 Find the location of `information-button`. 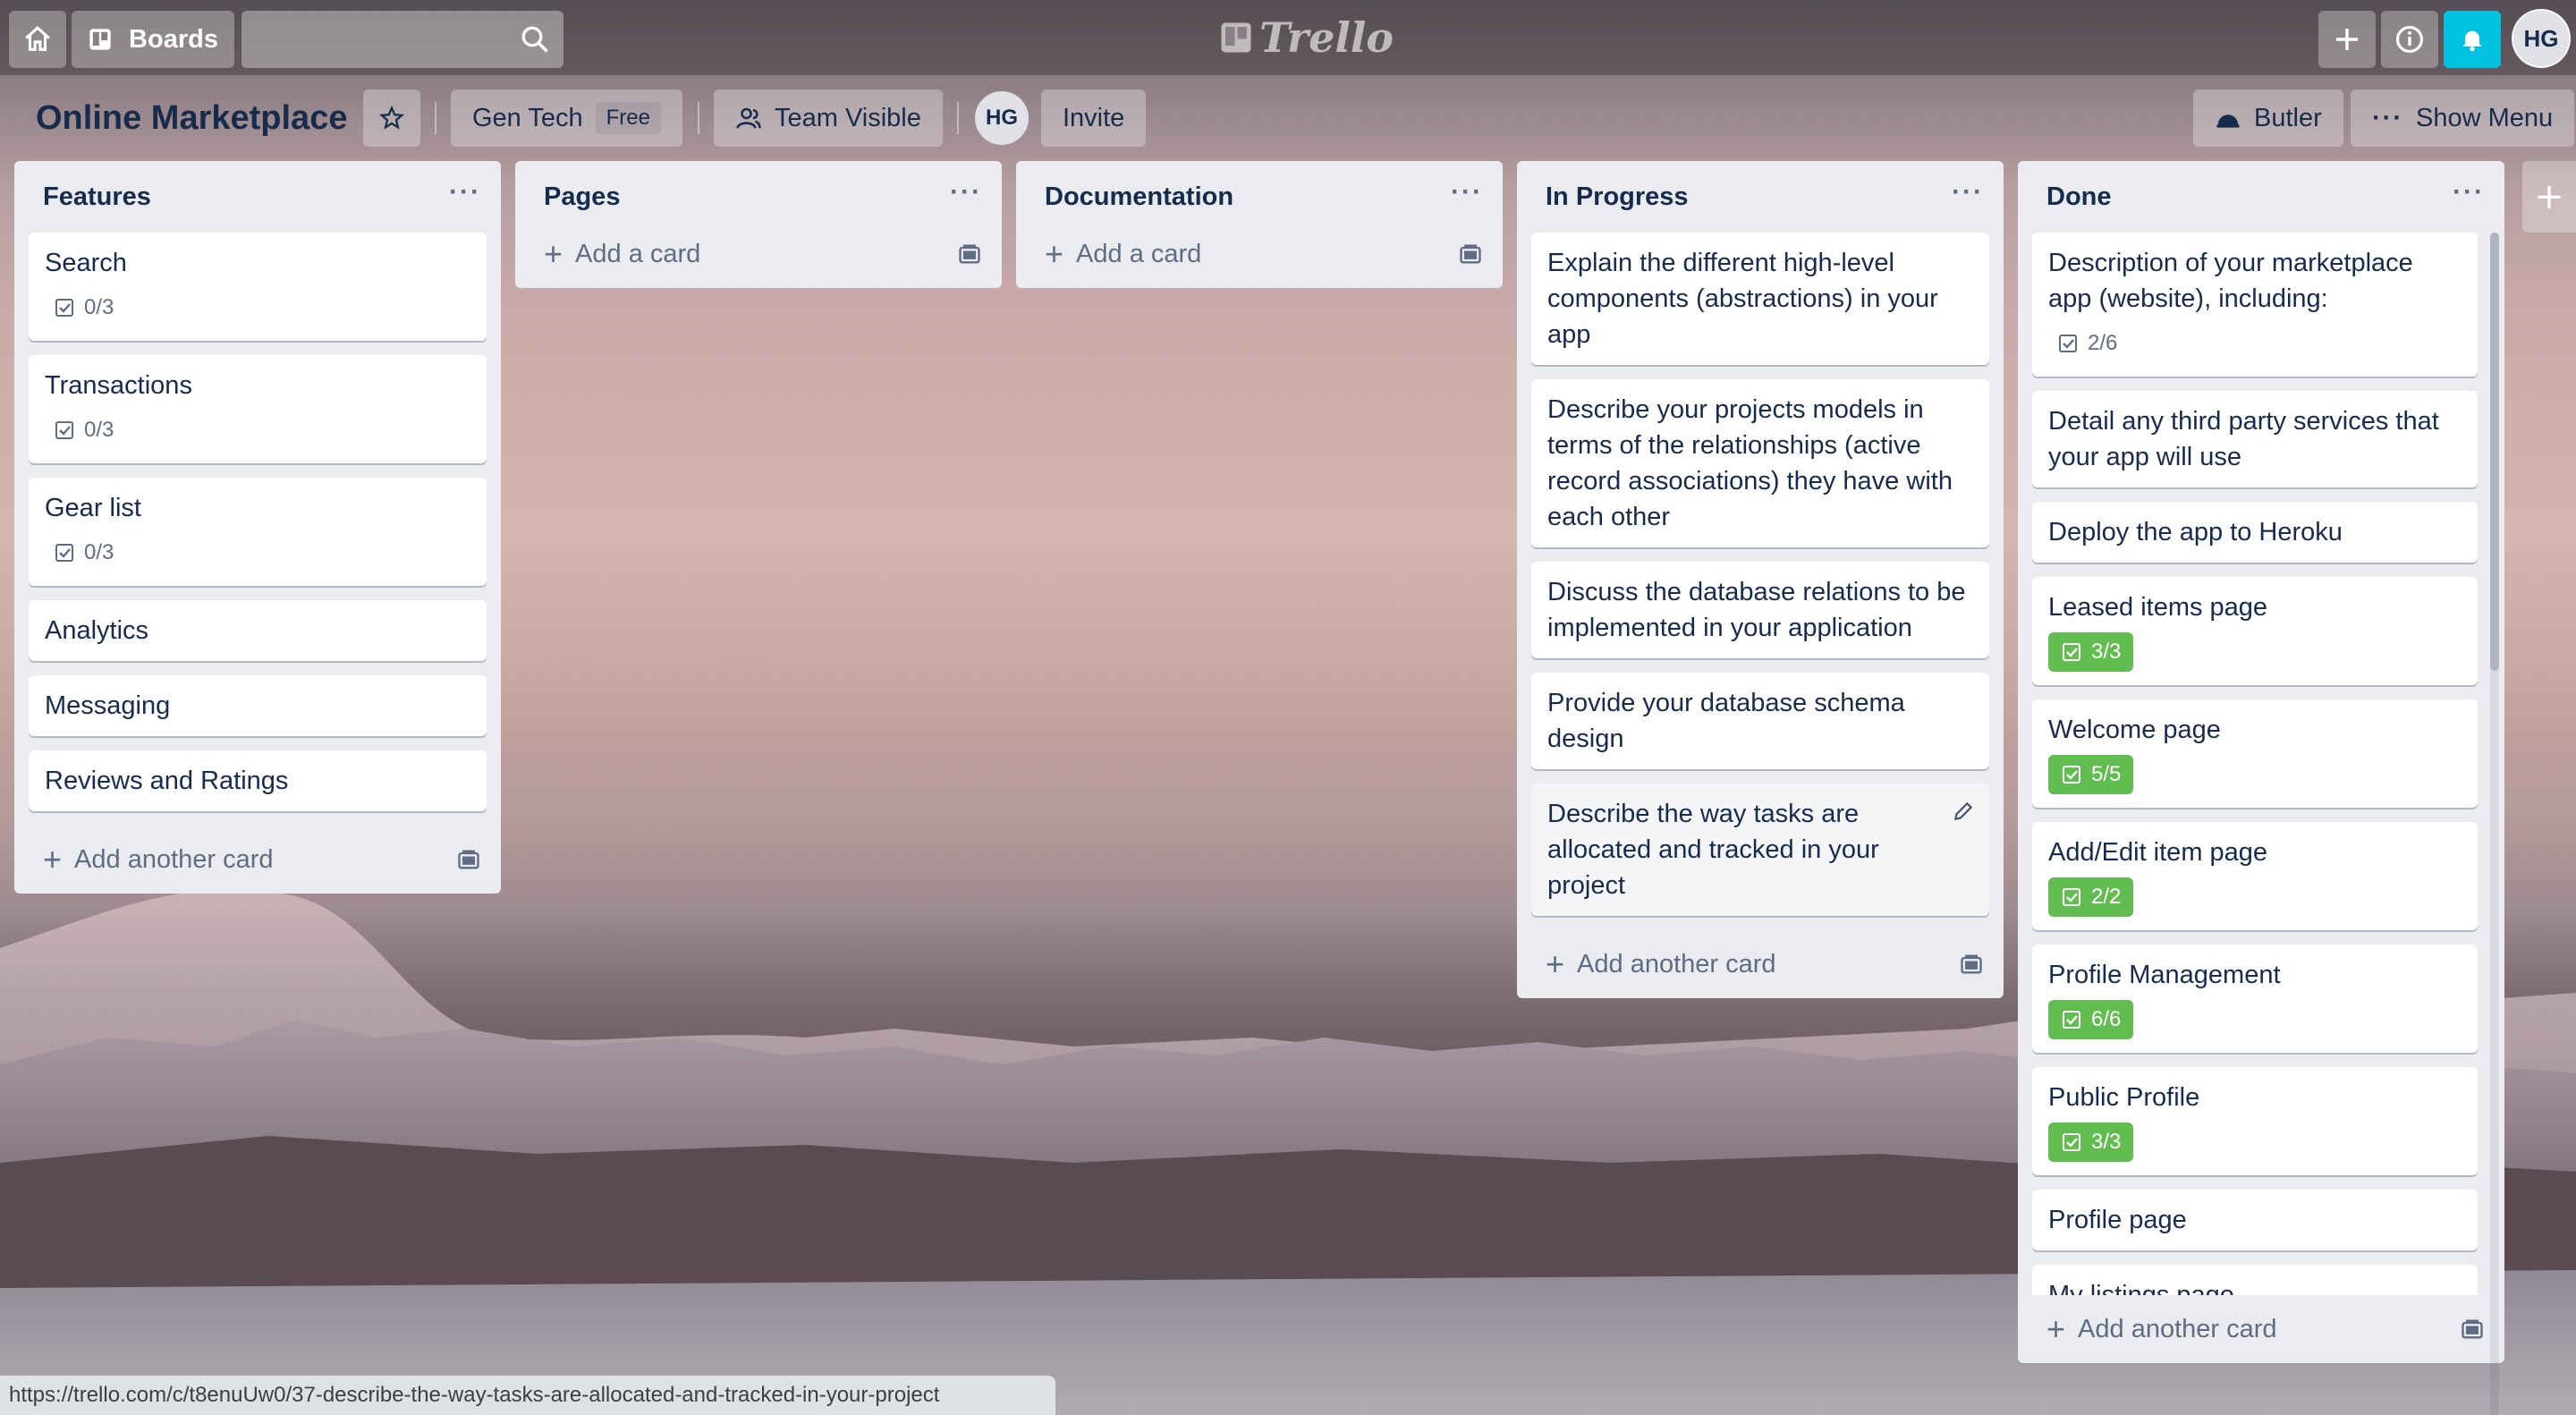

information-button is located at coordinates (2409, 40).